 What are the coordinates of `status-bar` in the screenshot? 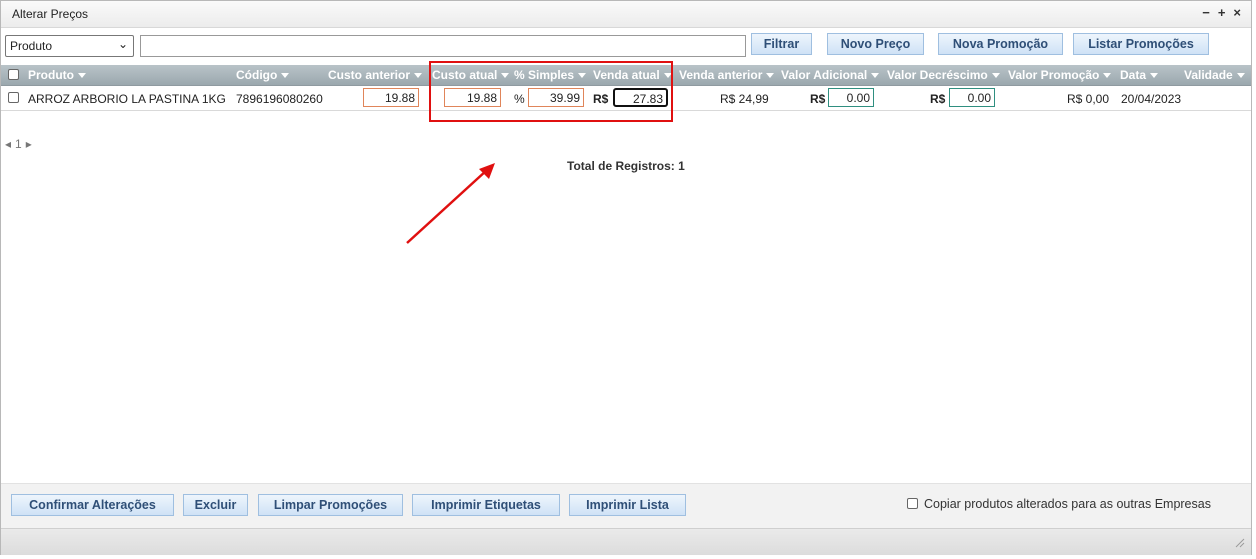 It's located at (626, 541).